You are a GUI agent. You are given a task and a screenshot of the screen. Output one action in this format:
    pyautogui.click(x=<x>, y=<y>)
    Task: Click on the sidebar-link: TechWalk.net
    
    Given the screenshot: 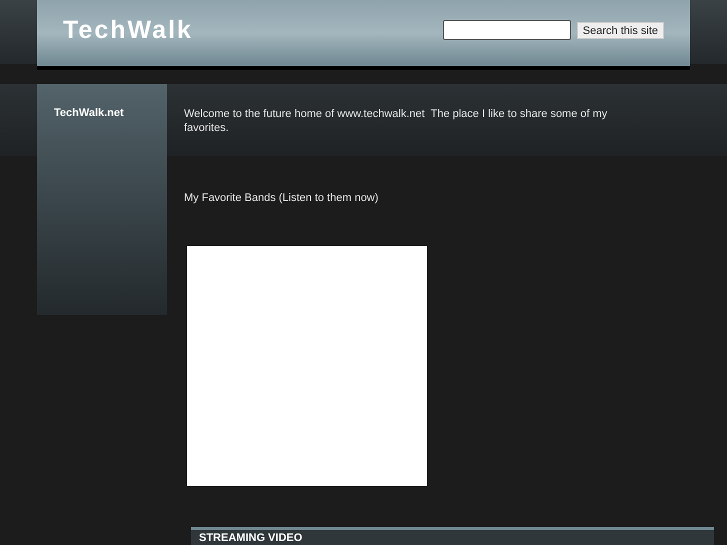 What is the action you would take?
    pyautogui.click(x=89, y=113)
    